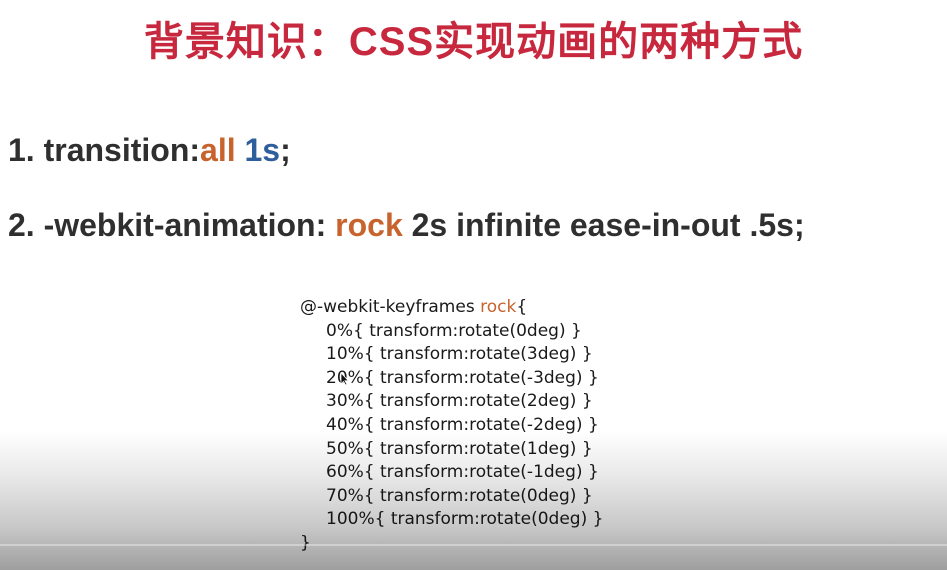 The image size is (947, 570). What do you see at coordinates (522, 307) in the screenshot?
I see `keyframes-header-brace: {` at bounding box center [522, 307].